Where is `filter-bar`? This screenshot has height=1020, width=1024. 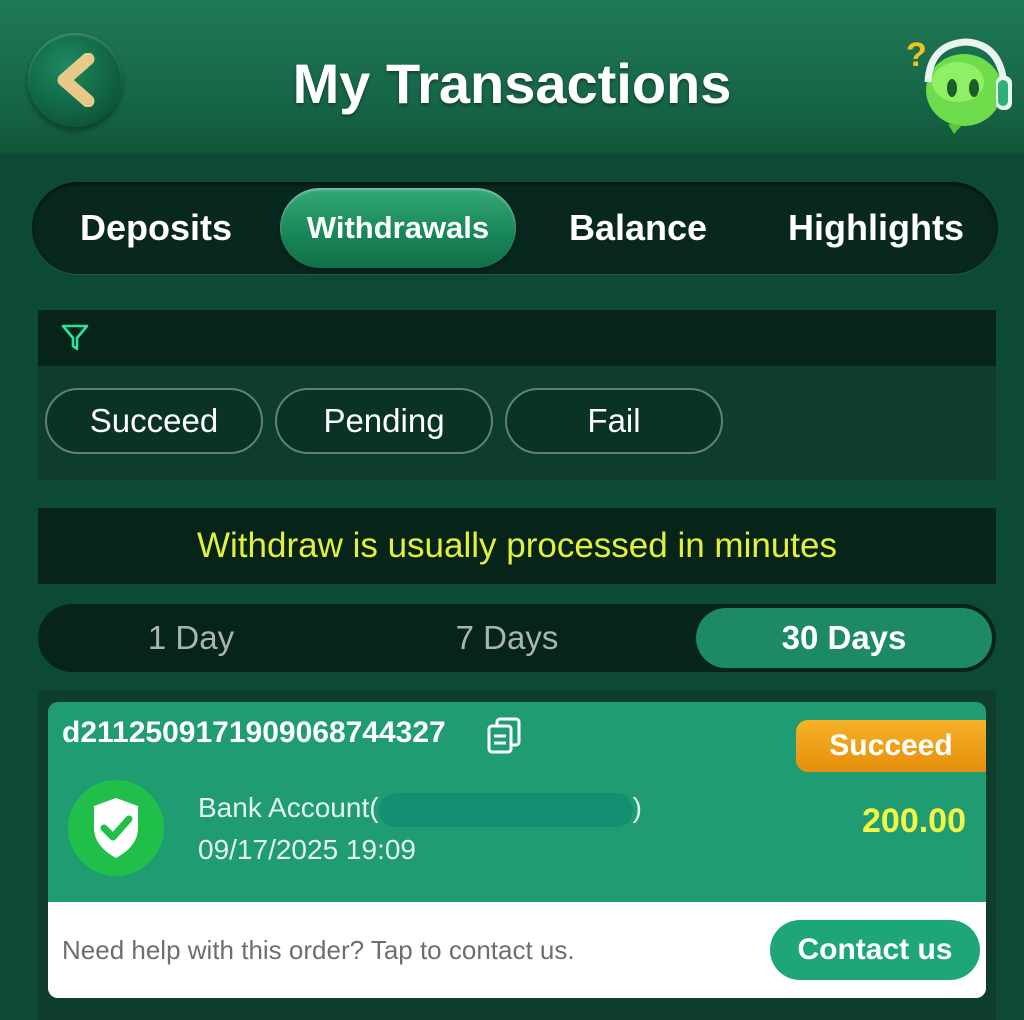
filter-bar is located at coordinates (517, 338).